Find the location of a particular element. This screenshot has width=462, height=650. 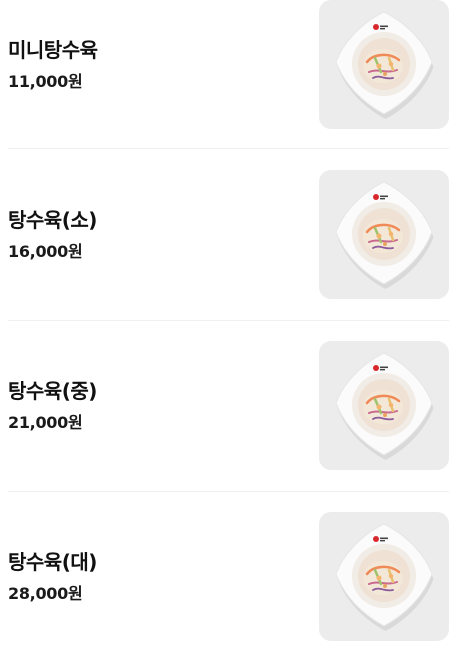

menu-item-info: 미니탕수육 11,000원 is located at coordinates (158, 65).